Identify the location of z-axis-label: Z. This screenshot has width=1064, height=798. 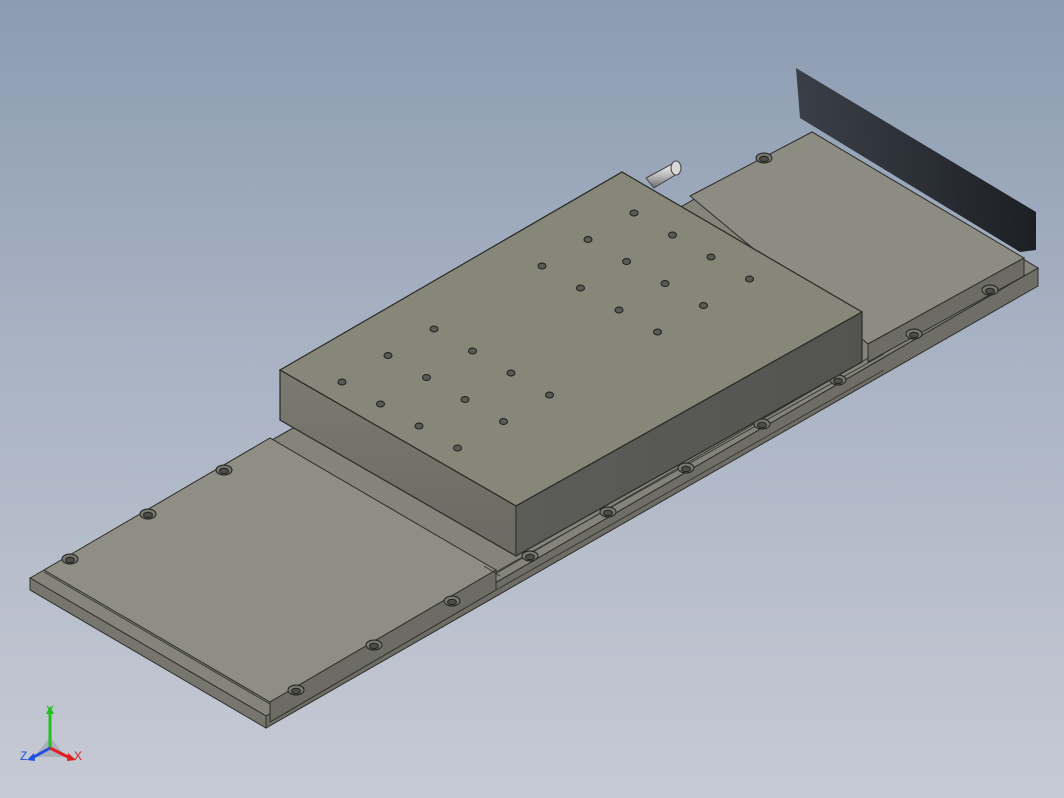
(23, 756).